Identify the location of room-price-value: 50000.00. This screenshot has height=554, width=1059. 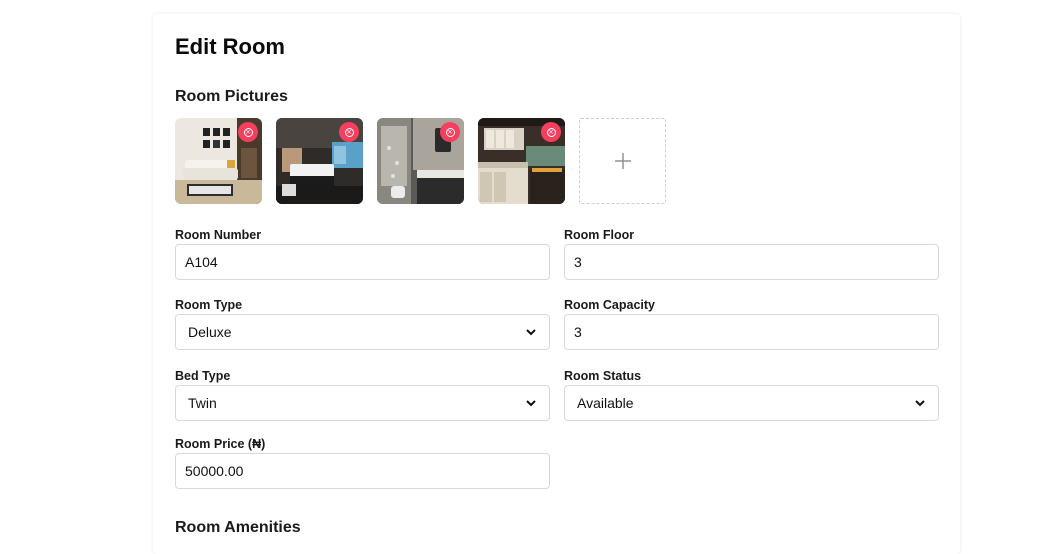
(214, 471).